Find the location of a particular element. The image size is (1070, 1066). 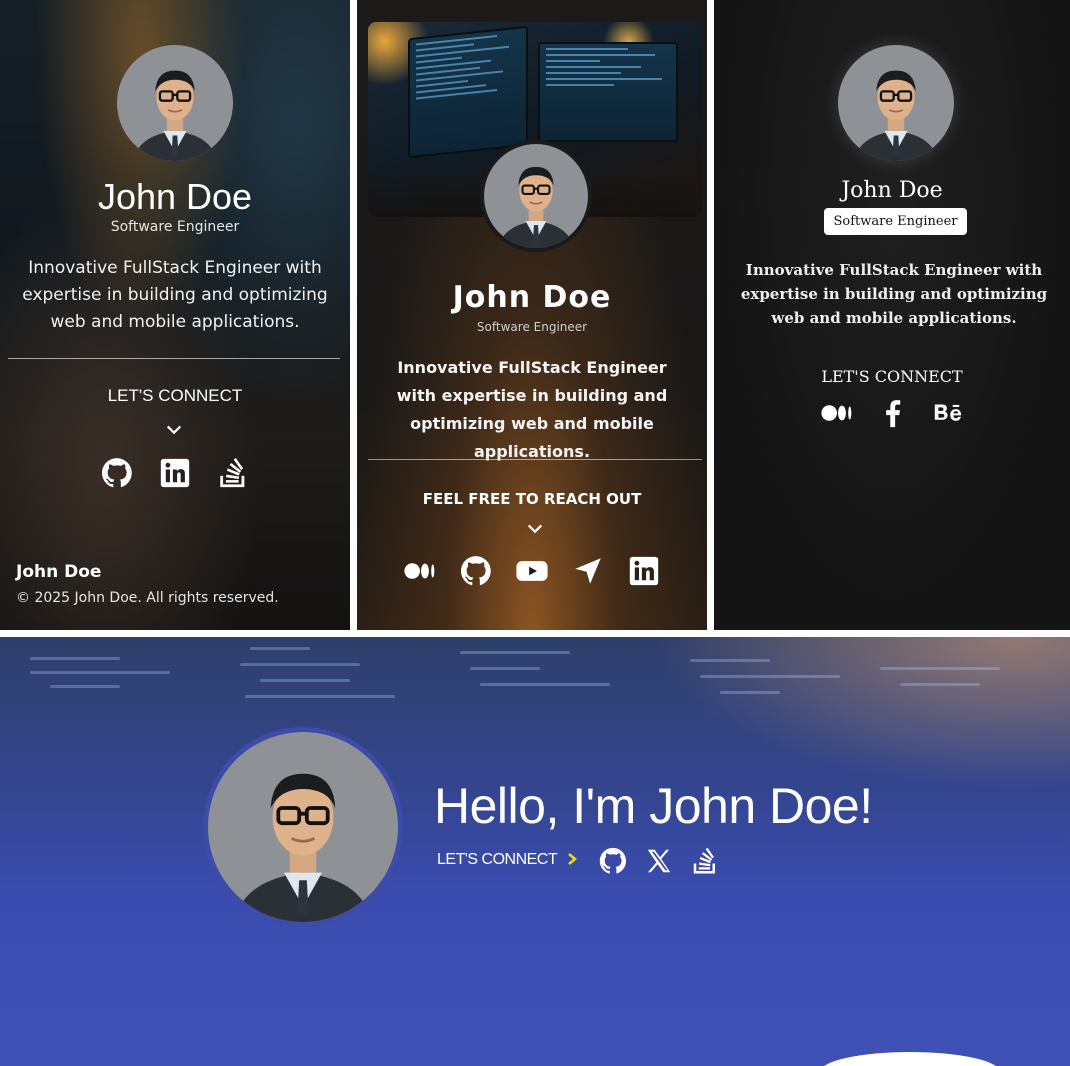

chevron-right-icon is located at coordinates (572, 859).